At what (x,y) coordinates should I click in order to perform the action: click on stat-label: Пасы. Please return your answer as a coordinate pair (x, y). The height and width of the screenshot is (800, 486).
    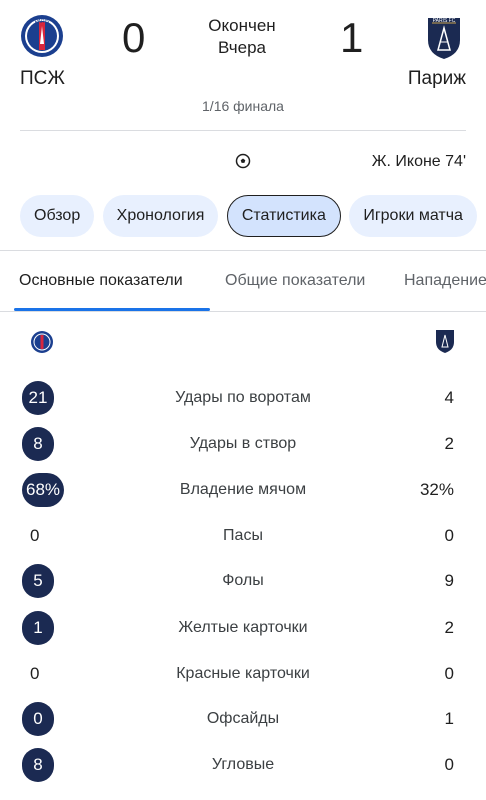
    Looking at the image, I should click on (243, 535).